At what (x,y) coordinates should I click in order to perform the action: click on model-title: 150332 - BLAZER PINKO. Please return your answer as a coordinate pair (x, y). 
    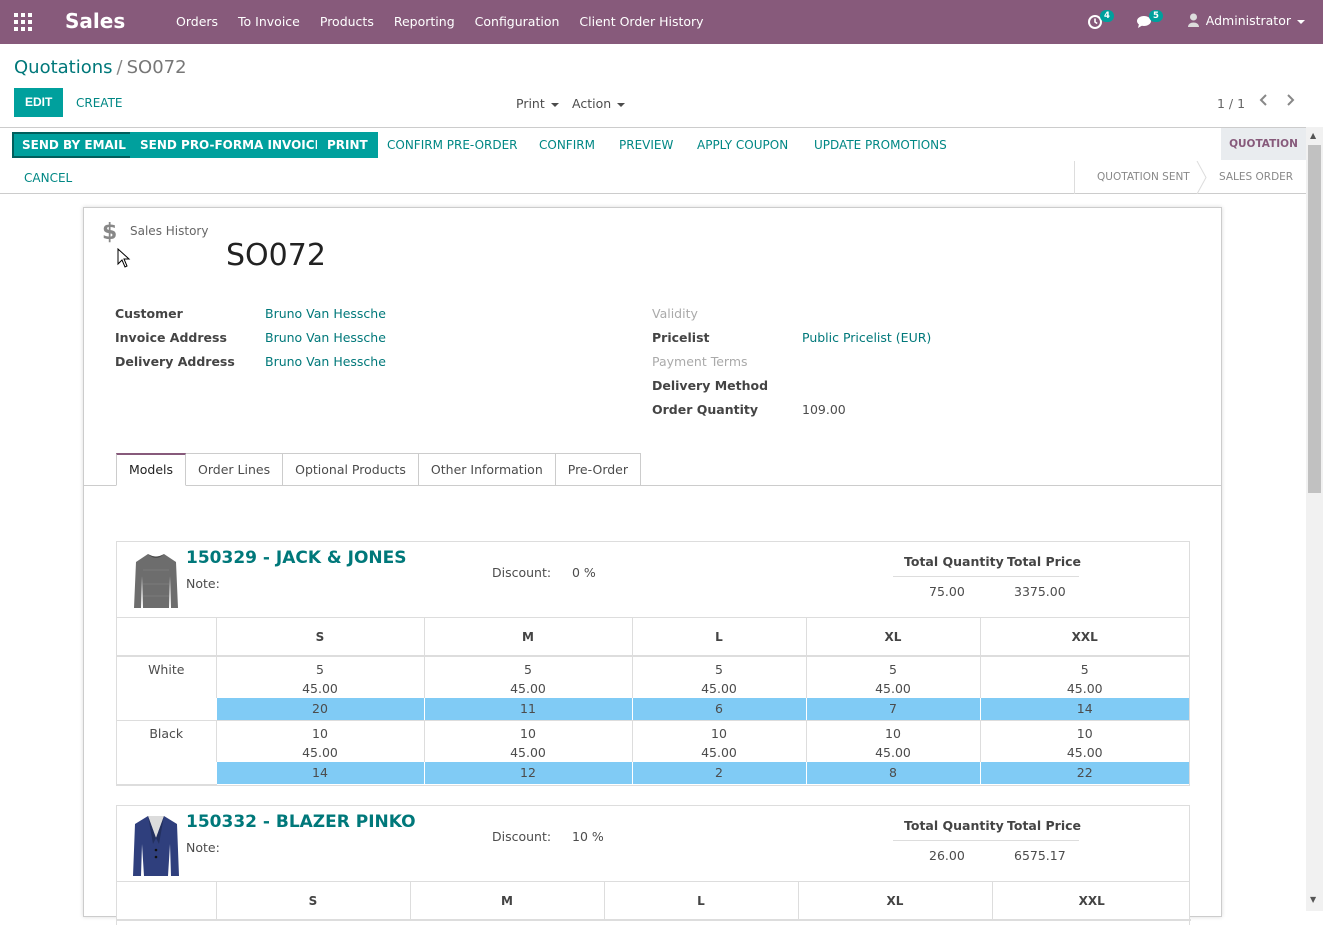
    Looking at the image, I should click on (301, 822).